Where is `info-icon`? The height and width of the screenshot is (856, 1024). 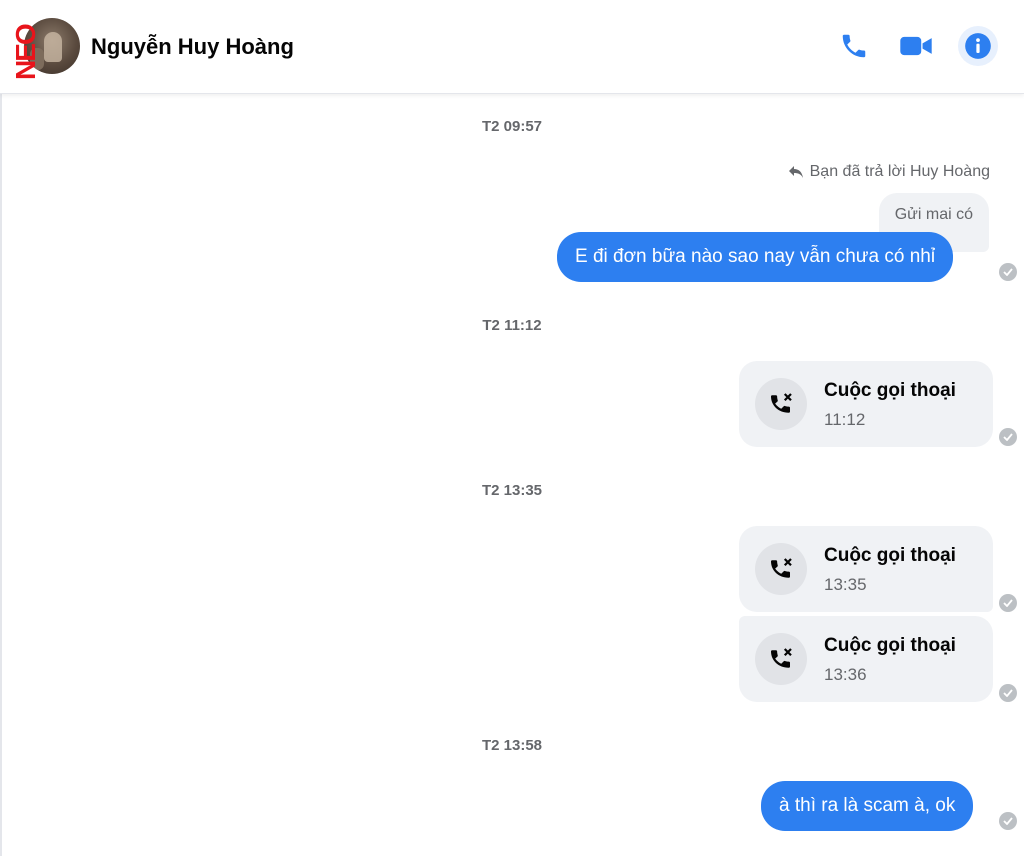
info-icon is located at coordinates (978, 46).